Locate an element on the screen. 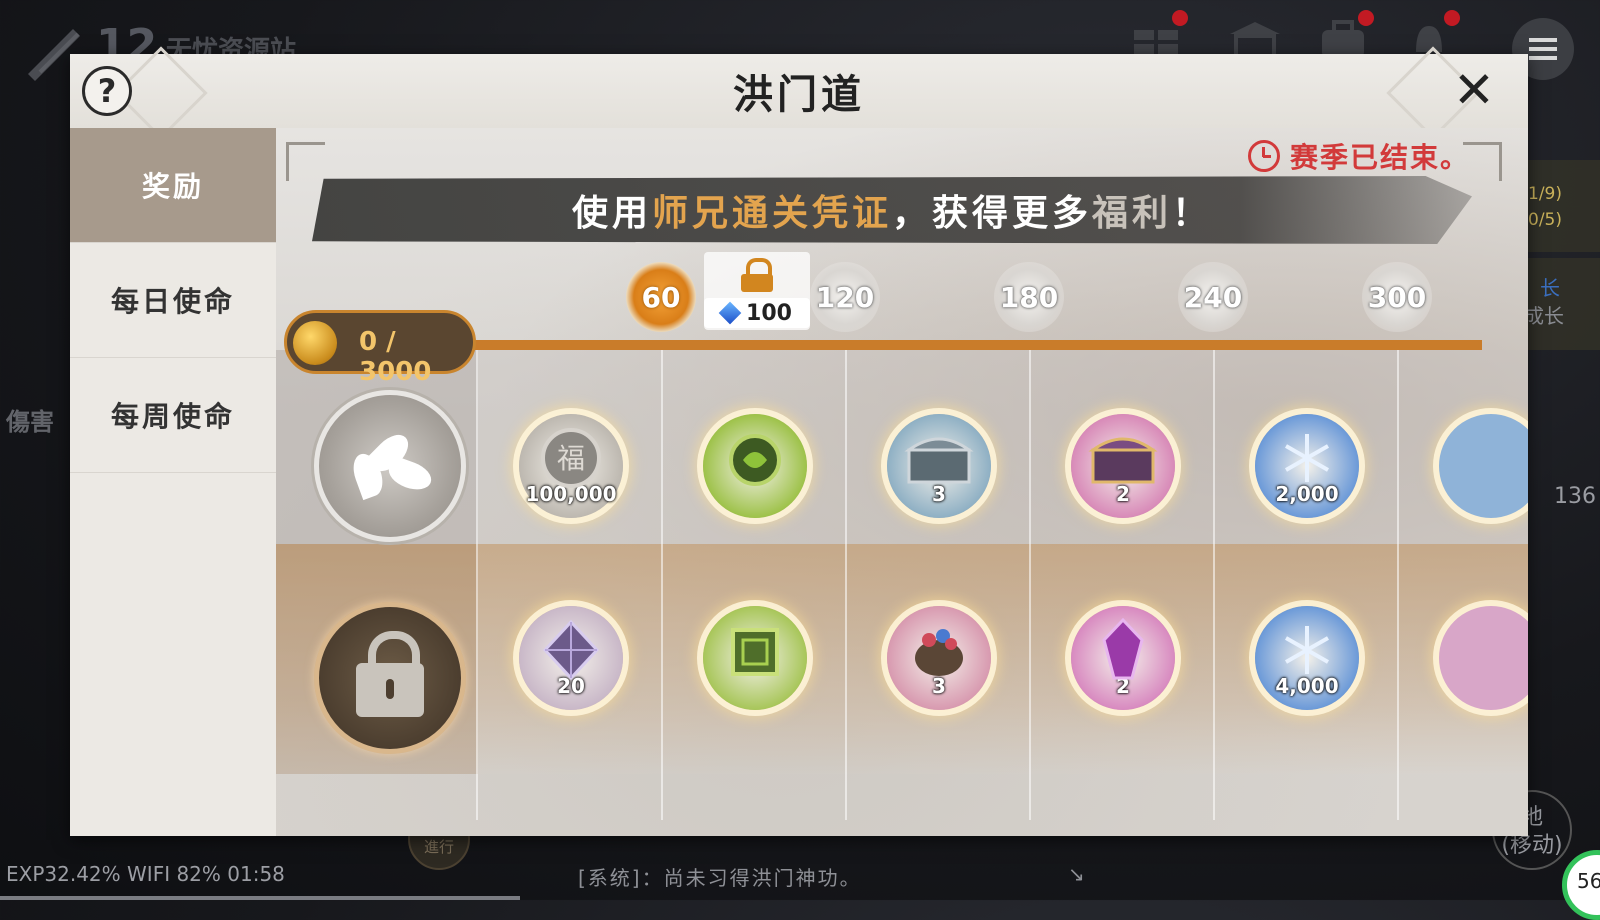  milestone-120: 120 is located at coordinates (845, 297).